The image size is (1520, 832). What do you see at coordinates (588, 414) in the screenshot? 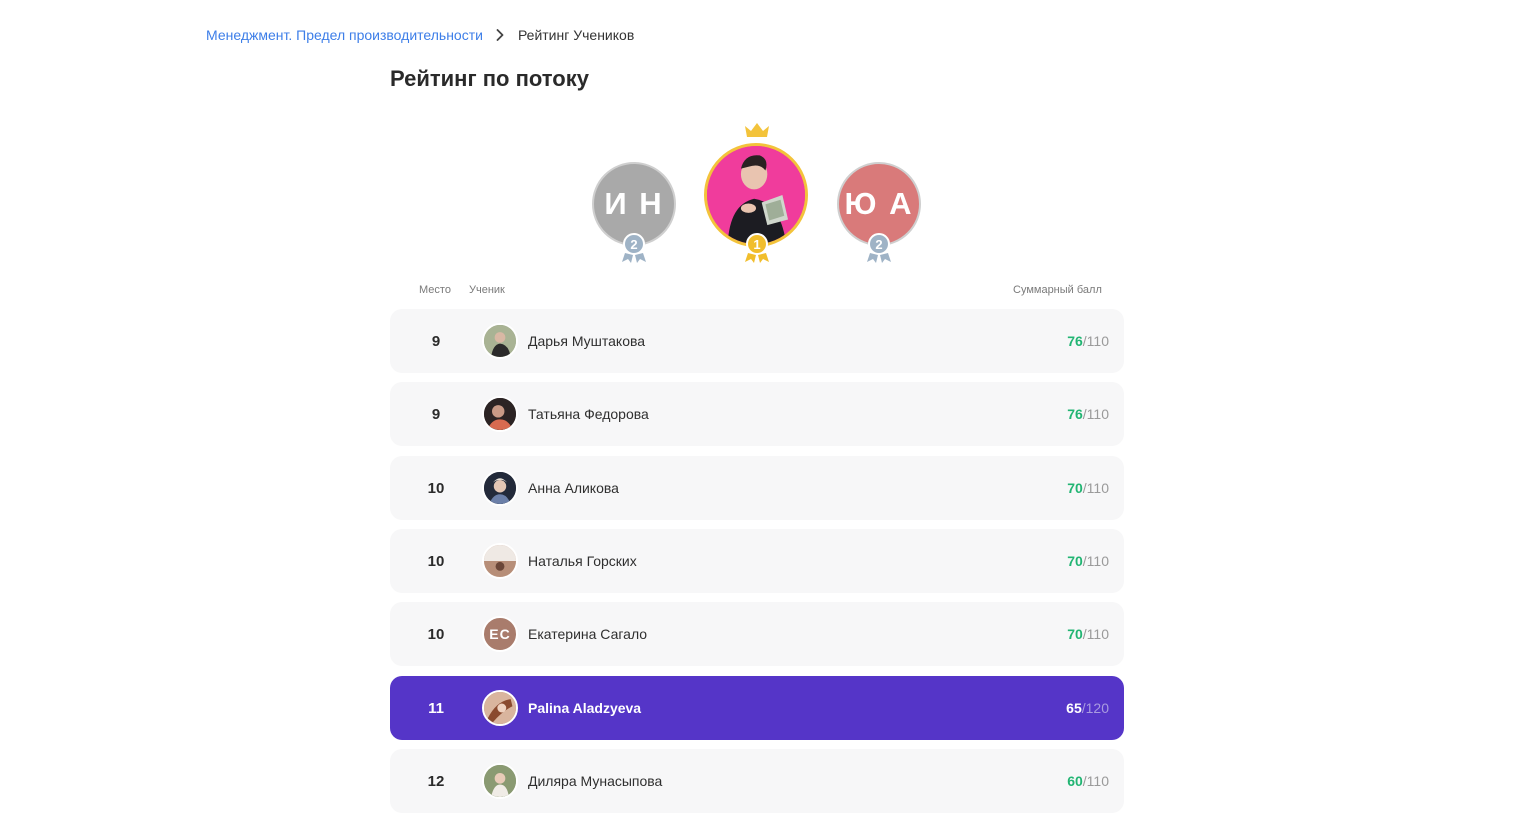
I see `student-name: Татьяна Федорова` at bounding box center [588, 414].